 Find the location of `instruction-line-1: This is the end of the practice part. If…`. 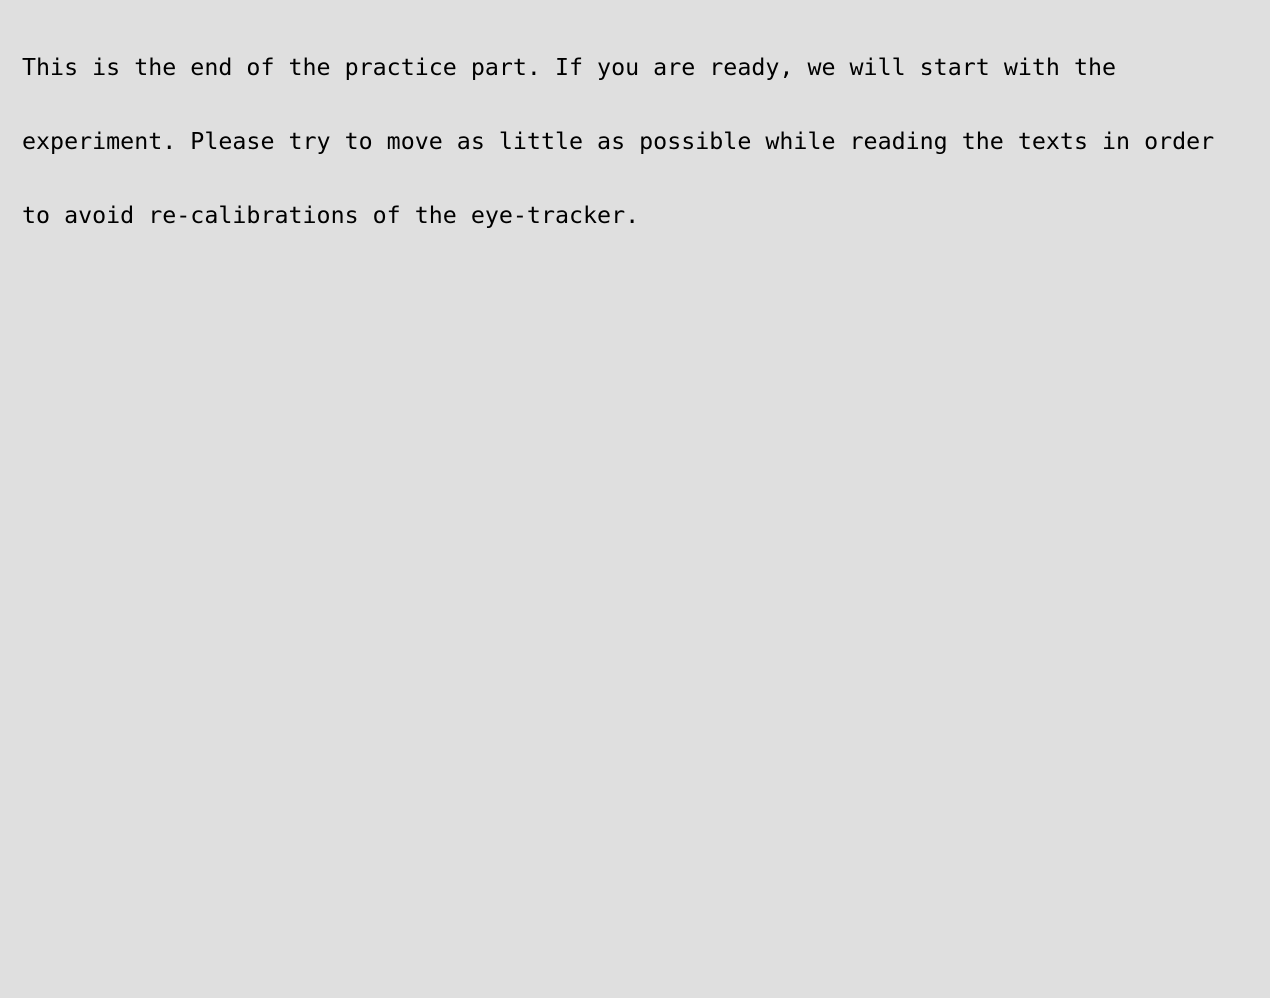

instruction-line-1: This is the end of the practice part. If… is located at coordinates (569, 67).